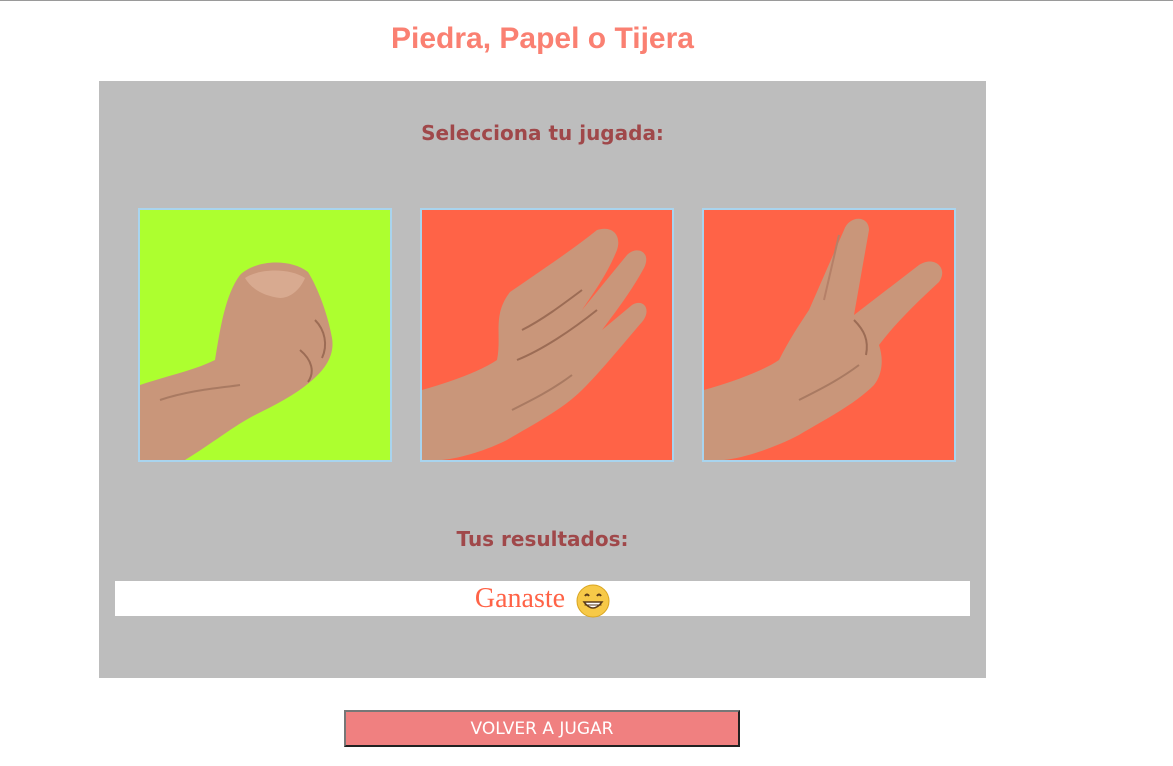 Image resolution: width=1173 pixels, height=766 pixels. What do you see at coordinates (520, 598) in the screenshot?
I see `result-message: Ganaste` at bounding box center [520, 598].